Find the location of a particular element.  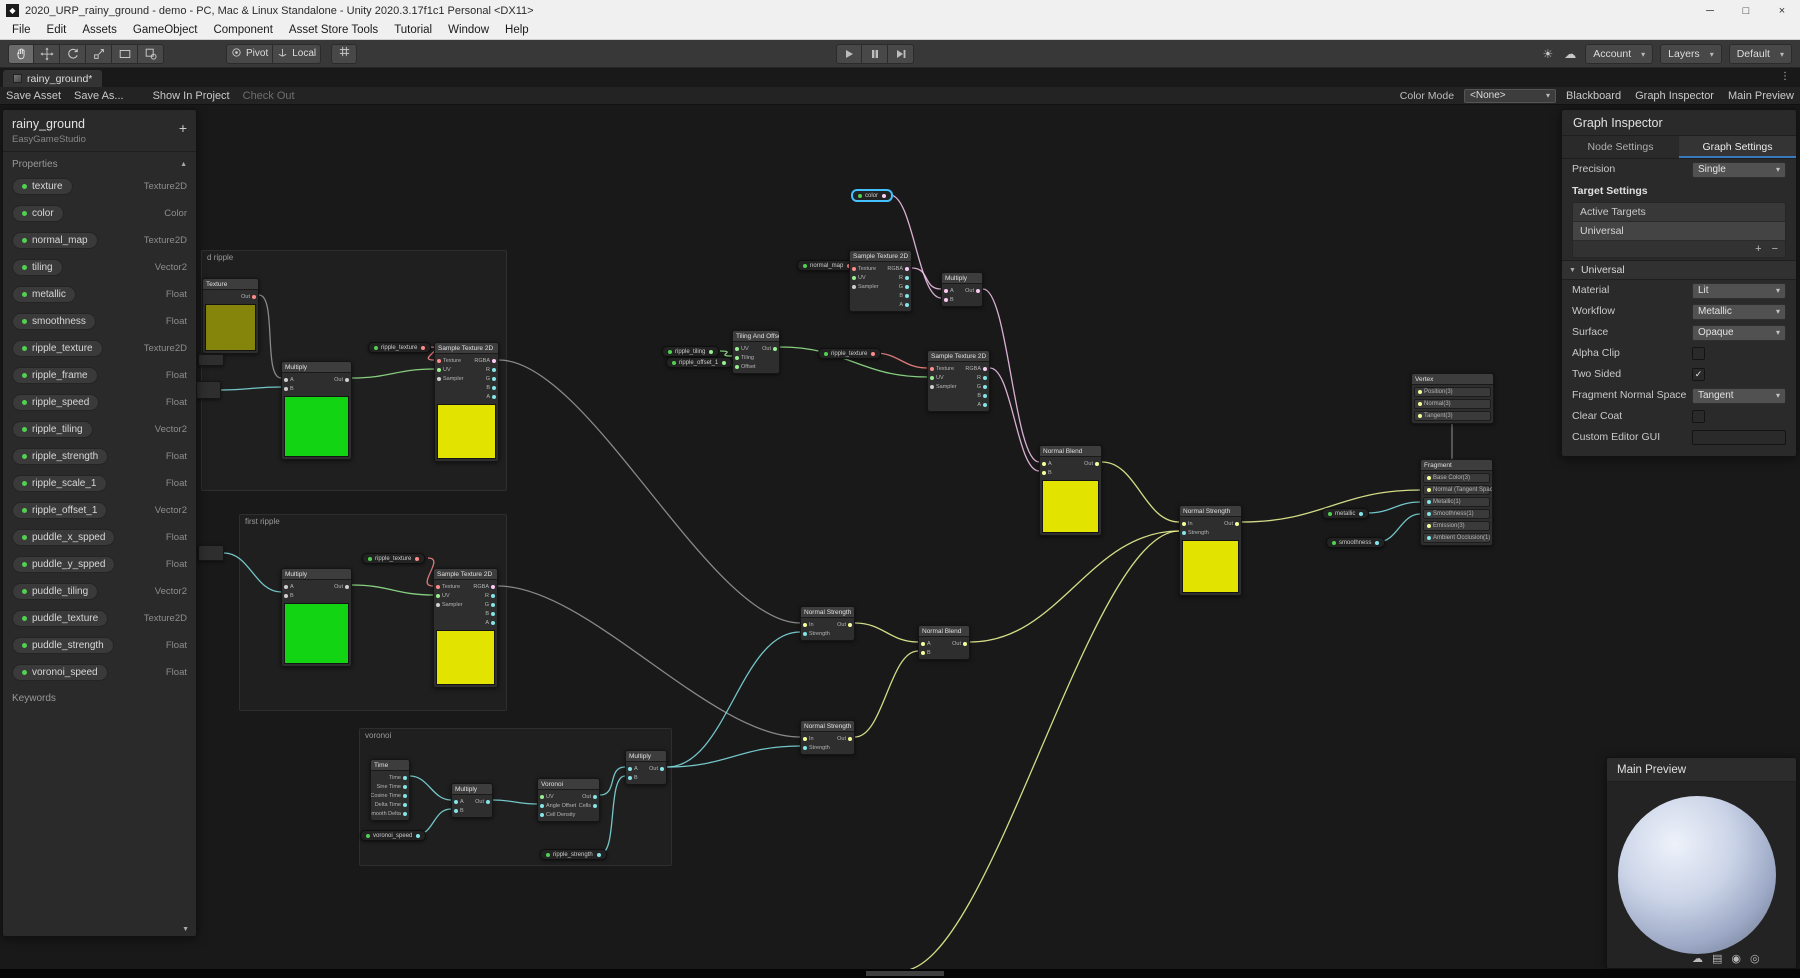

node-mini-a1 is located at coordinates (211, 360).